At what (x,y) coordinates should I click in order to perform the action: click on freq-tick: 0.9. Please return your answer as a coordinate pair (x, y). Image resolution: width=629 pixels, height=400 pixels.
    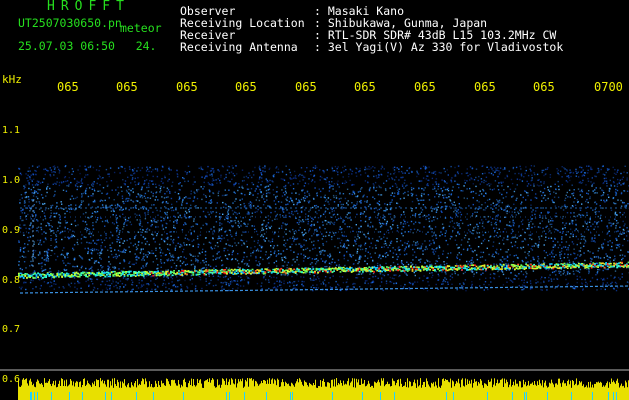
    Looking at the image, I should click on (11, 230).